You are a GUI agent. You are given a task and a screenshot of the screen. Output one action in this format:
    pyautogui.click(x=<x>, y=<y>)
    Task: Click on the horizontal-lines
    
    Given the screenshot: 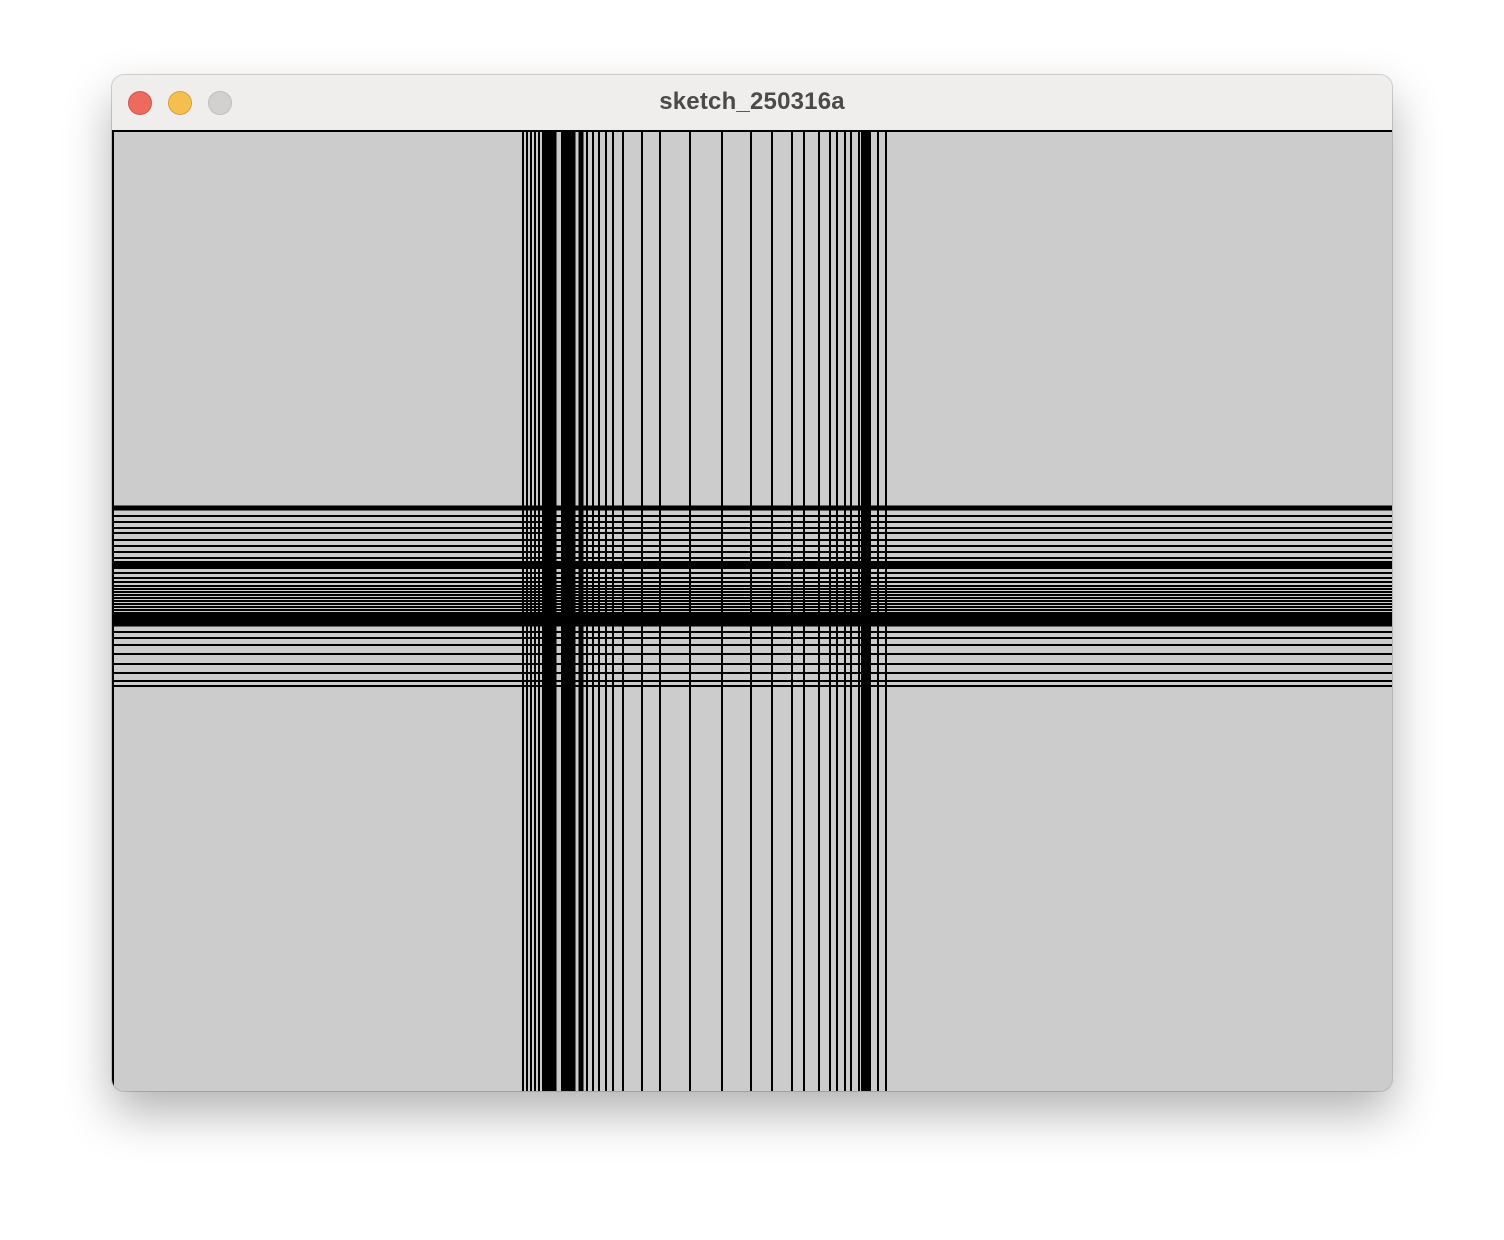 What is the action you would take?
    pyautogui.click(x=753, y=596)
    